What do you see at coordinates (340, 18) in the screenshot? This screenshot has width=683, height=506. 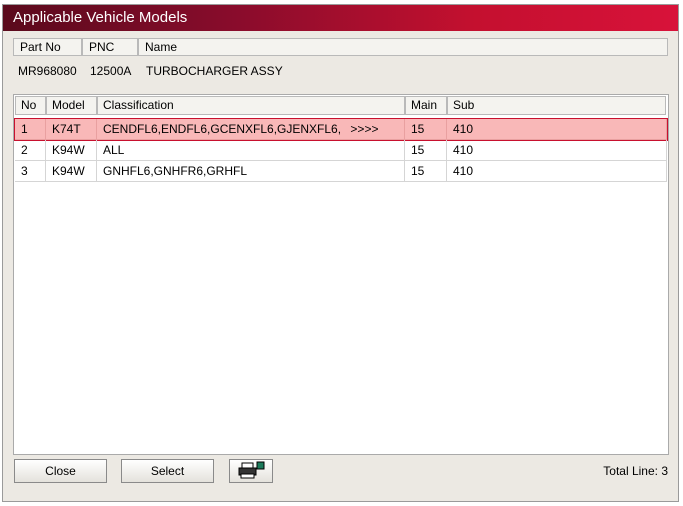 I see `title-bar: Applicable Vehicle Models` at bounding box center [340, 18].